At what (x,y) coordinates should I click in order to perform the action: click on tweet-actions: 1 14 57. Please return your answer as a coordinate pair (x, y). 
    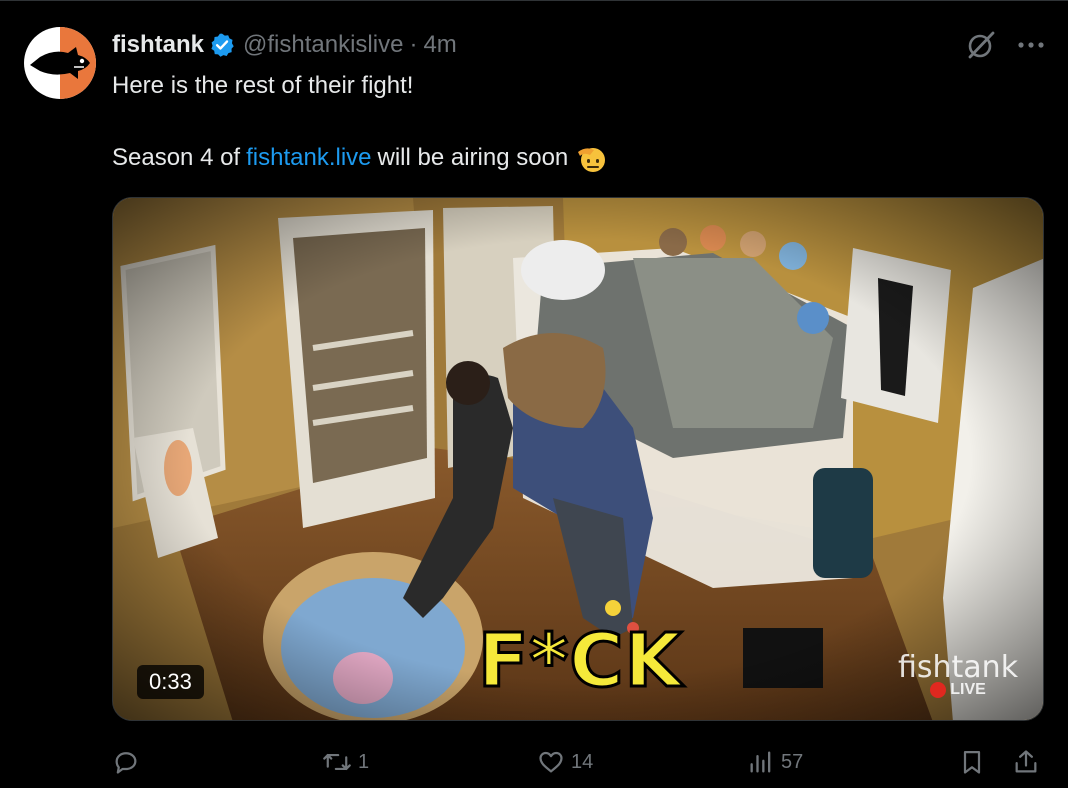
    Looking at the image, I should click on (578, 762).